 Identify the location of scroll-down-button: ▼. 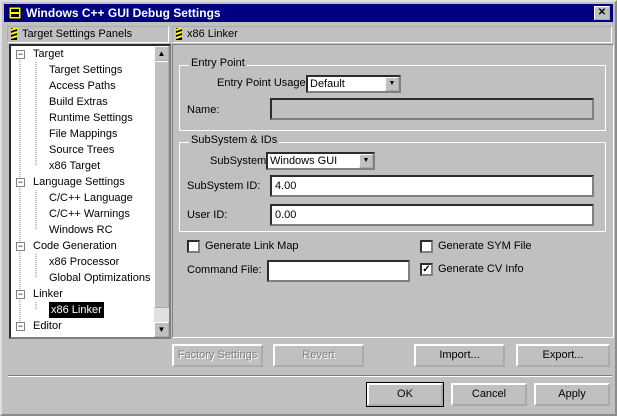
(161, 329).